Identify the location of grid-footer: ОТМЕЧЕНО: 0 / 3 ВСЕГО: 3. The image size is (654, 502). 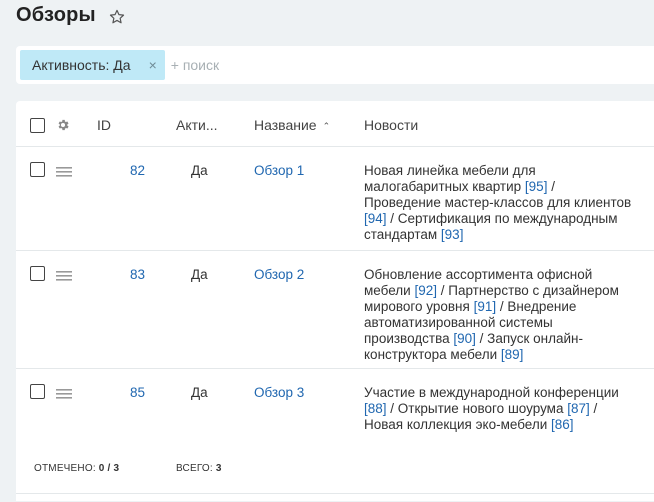
(335, 471).